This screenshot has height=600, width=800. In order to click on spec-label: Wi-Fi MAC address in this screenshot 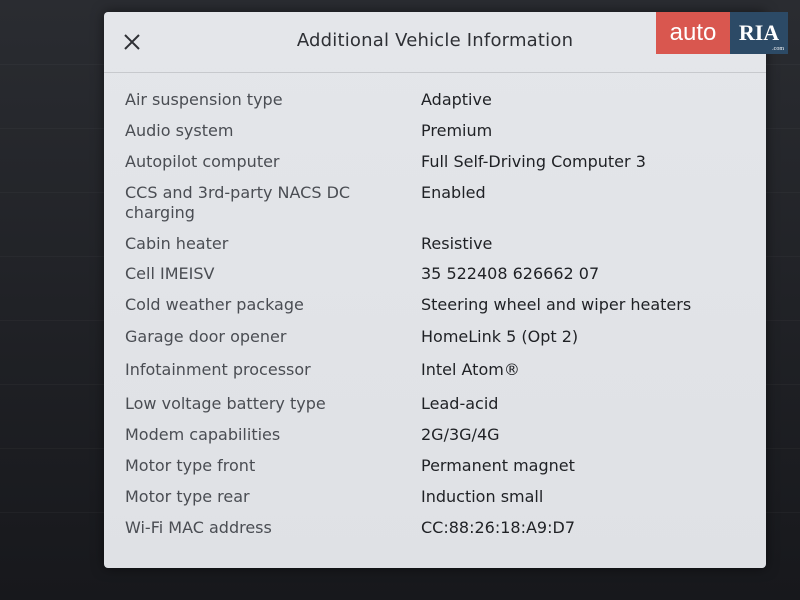, I will do `click(198, 527)`.